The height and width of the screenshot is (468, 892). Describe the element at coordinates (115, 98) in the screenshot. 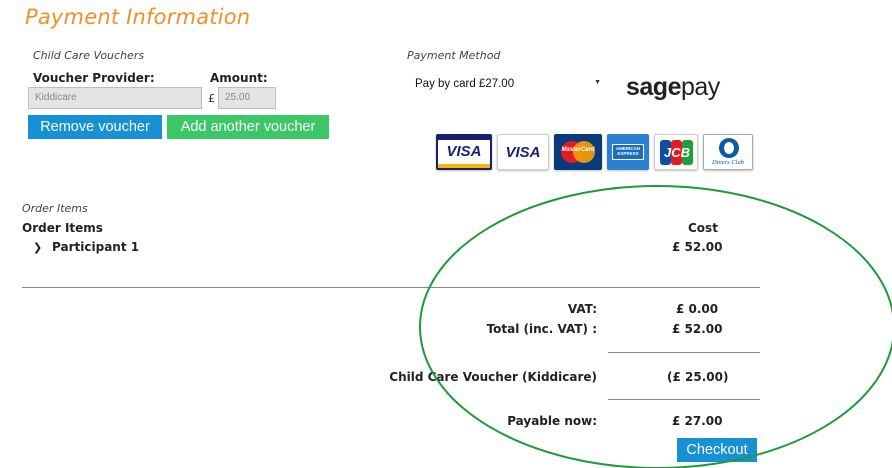

I see `voucher-provider-field: Kiddicare` at that location.